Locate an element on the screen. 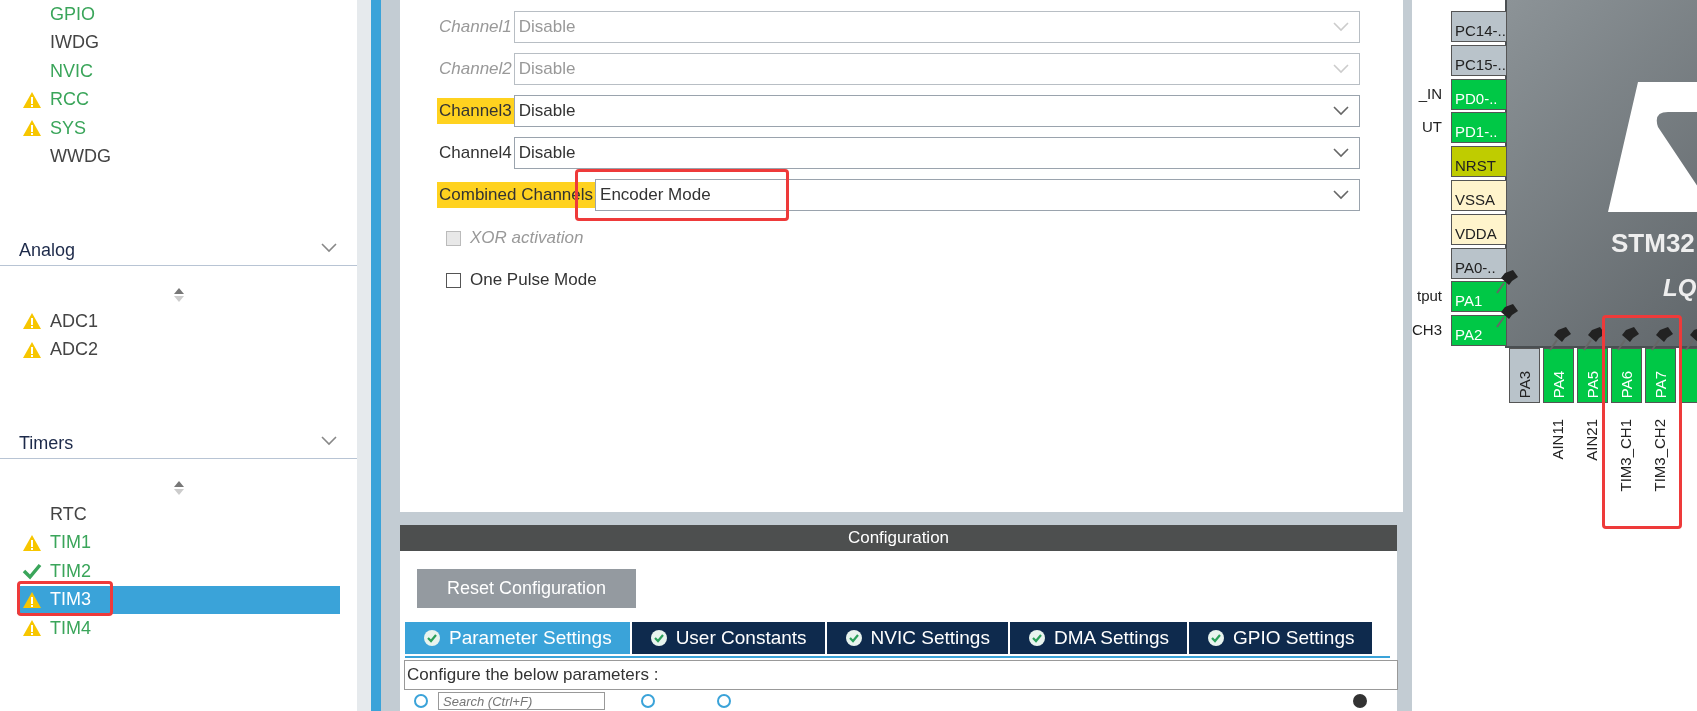 This screenshot has height=711, width=1697. pin-signal-label: tput is located at coordinates (1429, 296).